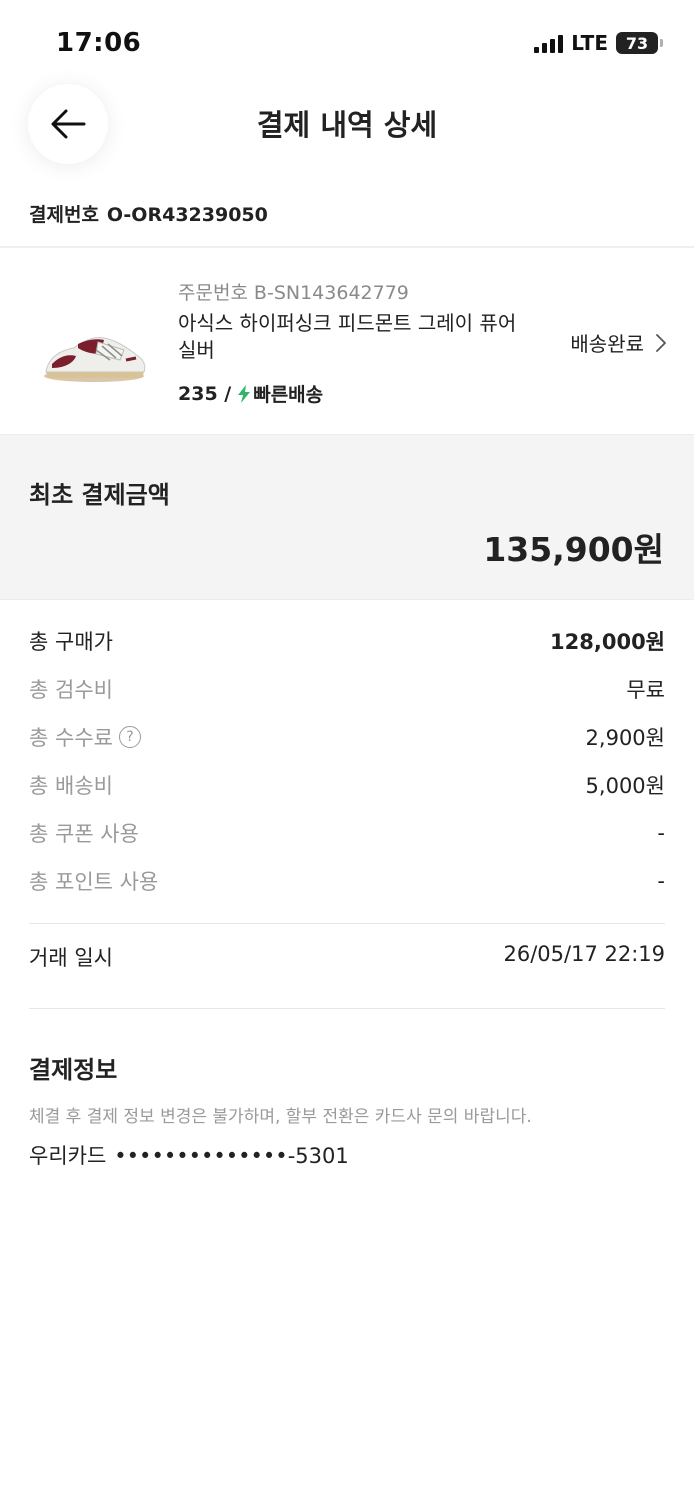  What do you see at coordinates (645, 690) in the screenshot?
I see `fee-value: 무료` at bounding box center [645, 690].